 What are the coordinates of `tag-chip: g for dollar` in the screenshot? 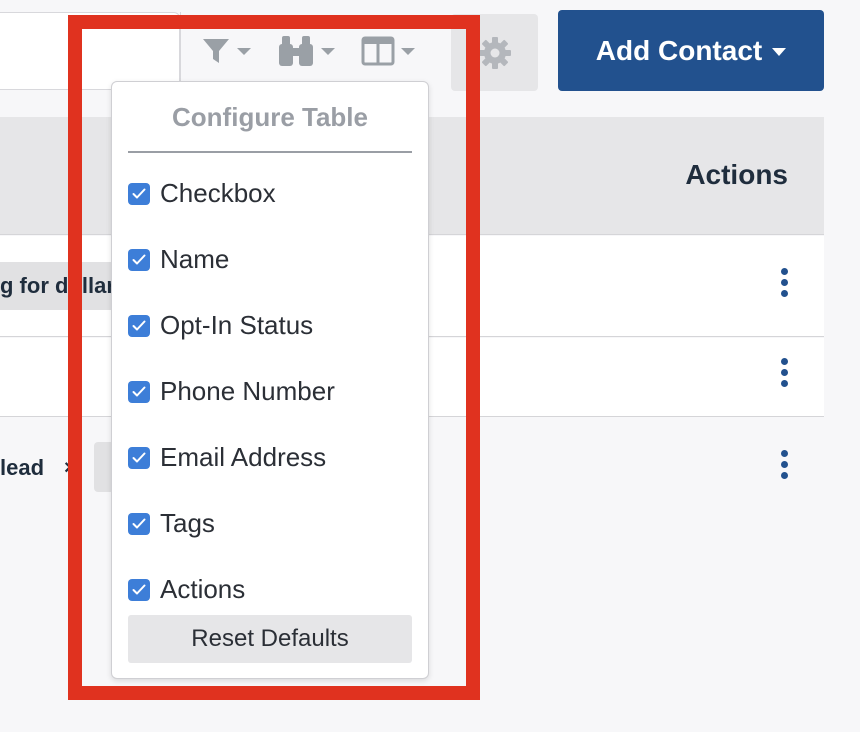 It's located at (60, 286).